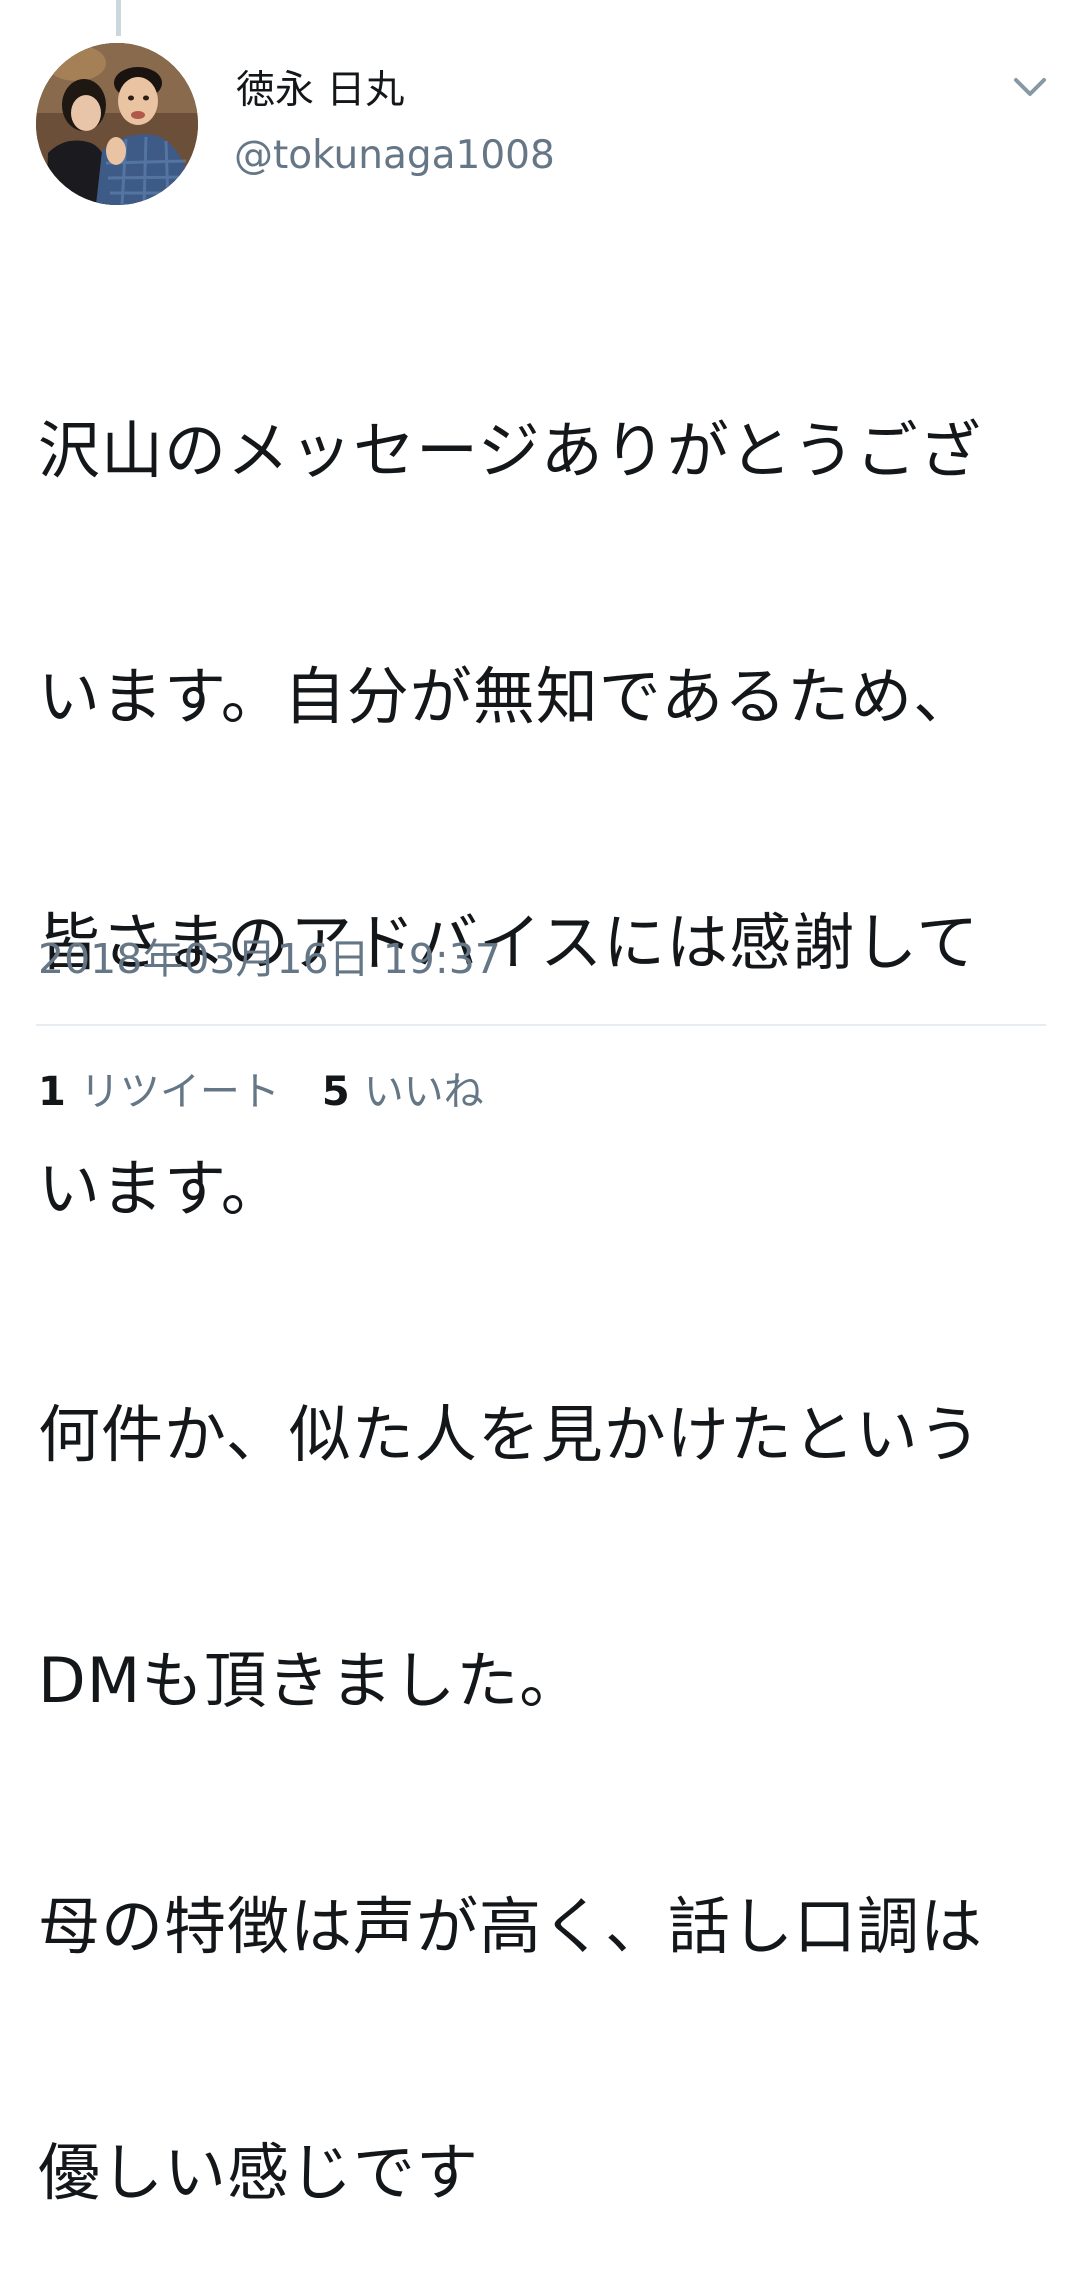 This screenshot has height=2290, width=1080. Describe the element at coordinates (161, 1188) in the screenshot. I see `tweet-text-line: います。` at that location.